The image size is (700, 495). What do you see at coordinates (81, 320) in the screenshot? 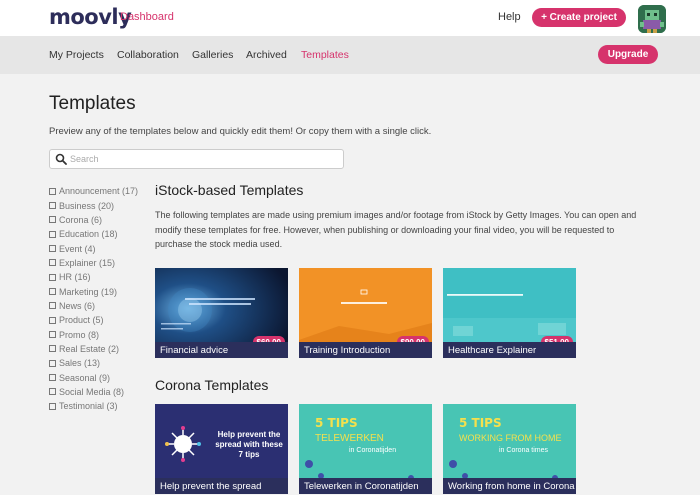
I see `filter-label: Product (5)` at bounding box center [81, 320].